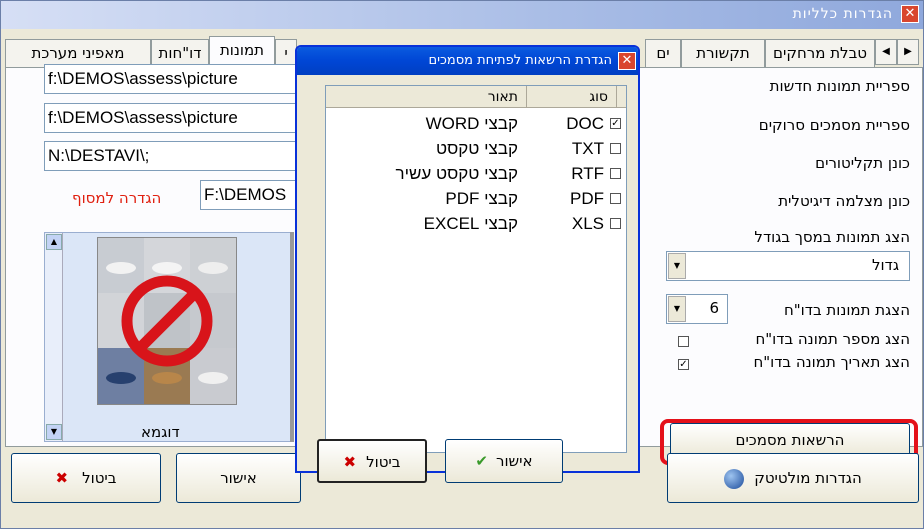  Describe the element at coordinates (502, 97) in the screenshot. I see `header-description: תאור` at that location.